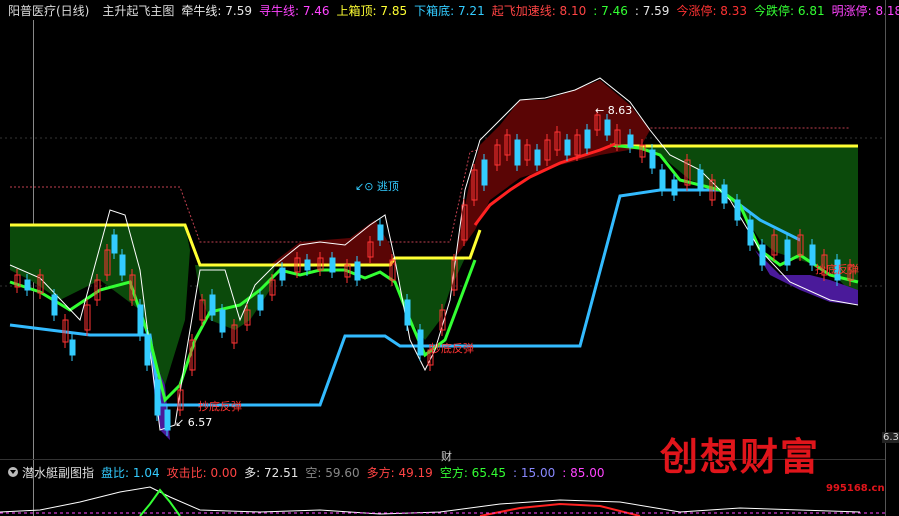 The image size is (899, 516). What do you see at coordinates (202, 472) in the screenshot?
I see `sub-value-1: 攻击比: 0.00` at bounding box center [202, 472].